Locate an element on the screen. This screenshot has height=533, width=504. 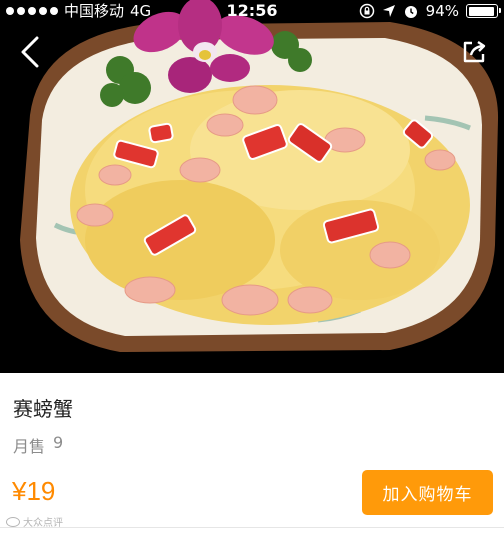
sales-count: 9 is located at coordinates (58, 442).